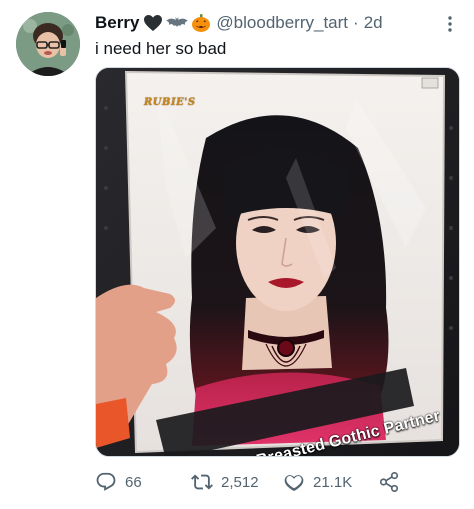  I want to click on more-options-icon, so click(450, 24).